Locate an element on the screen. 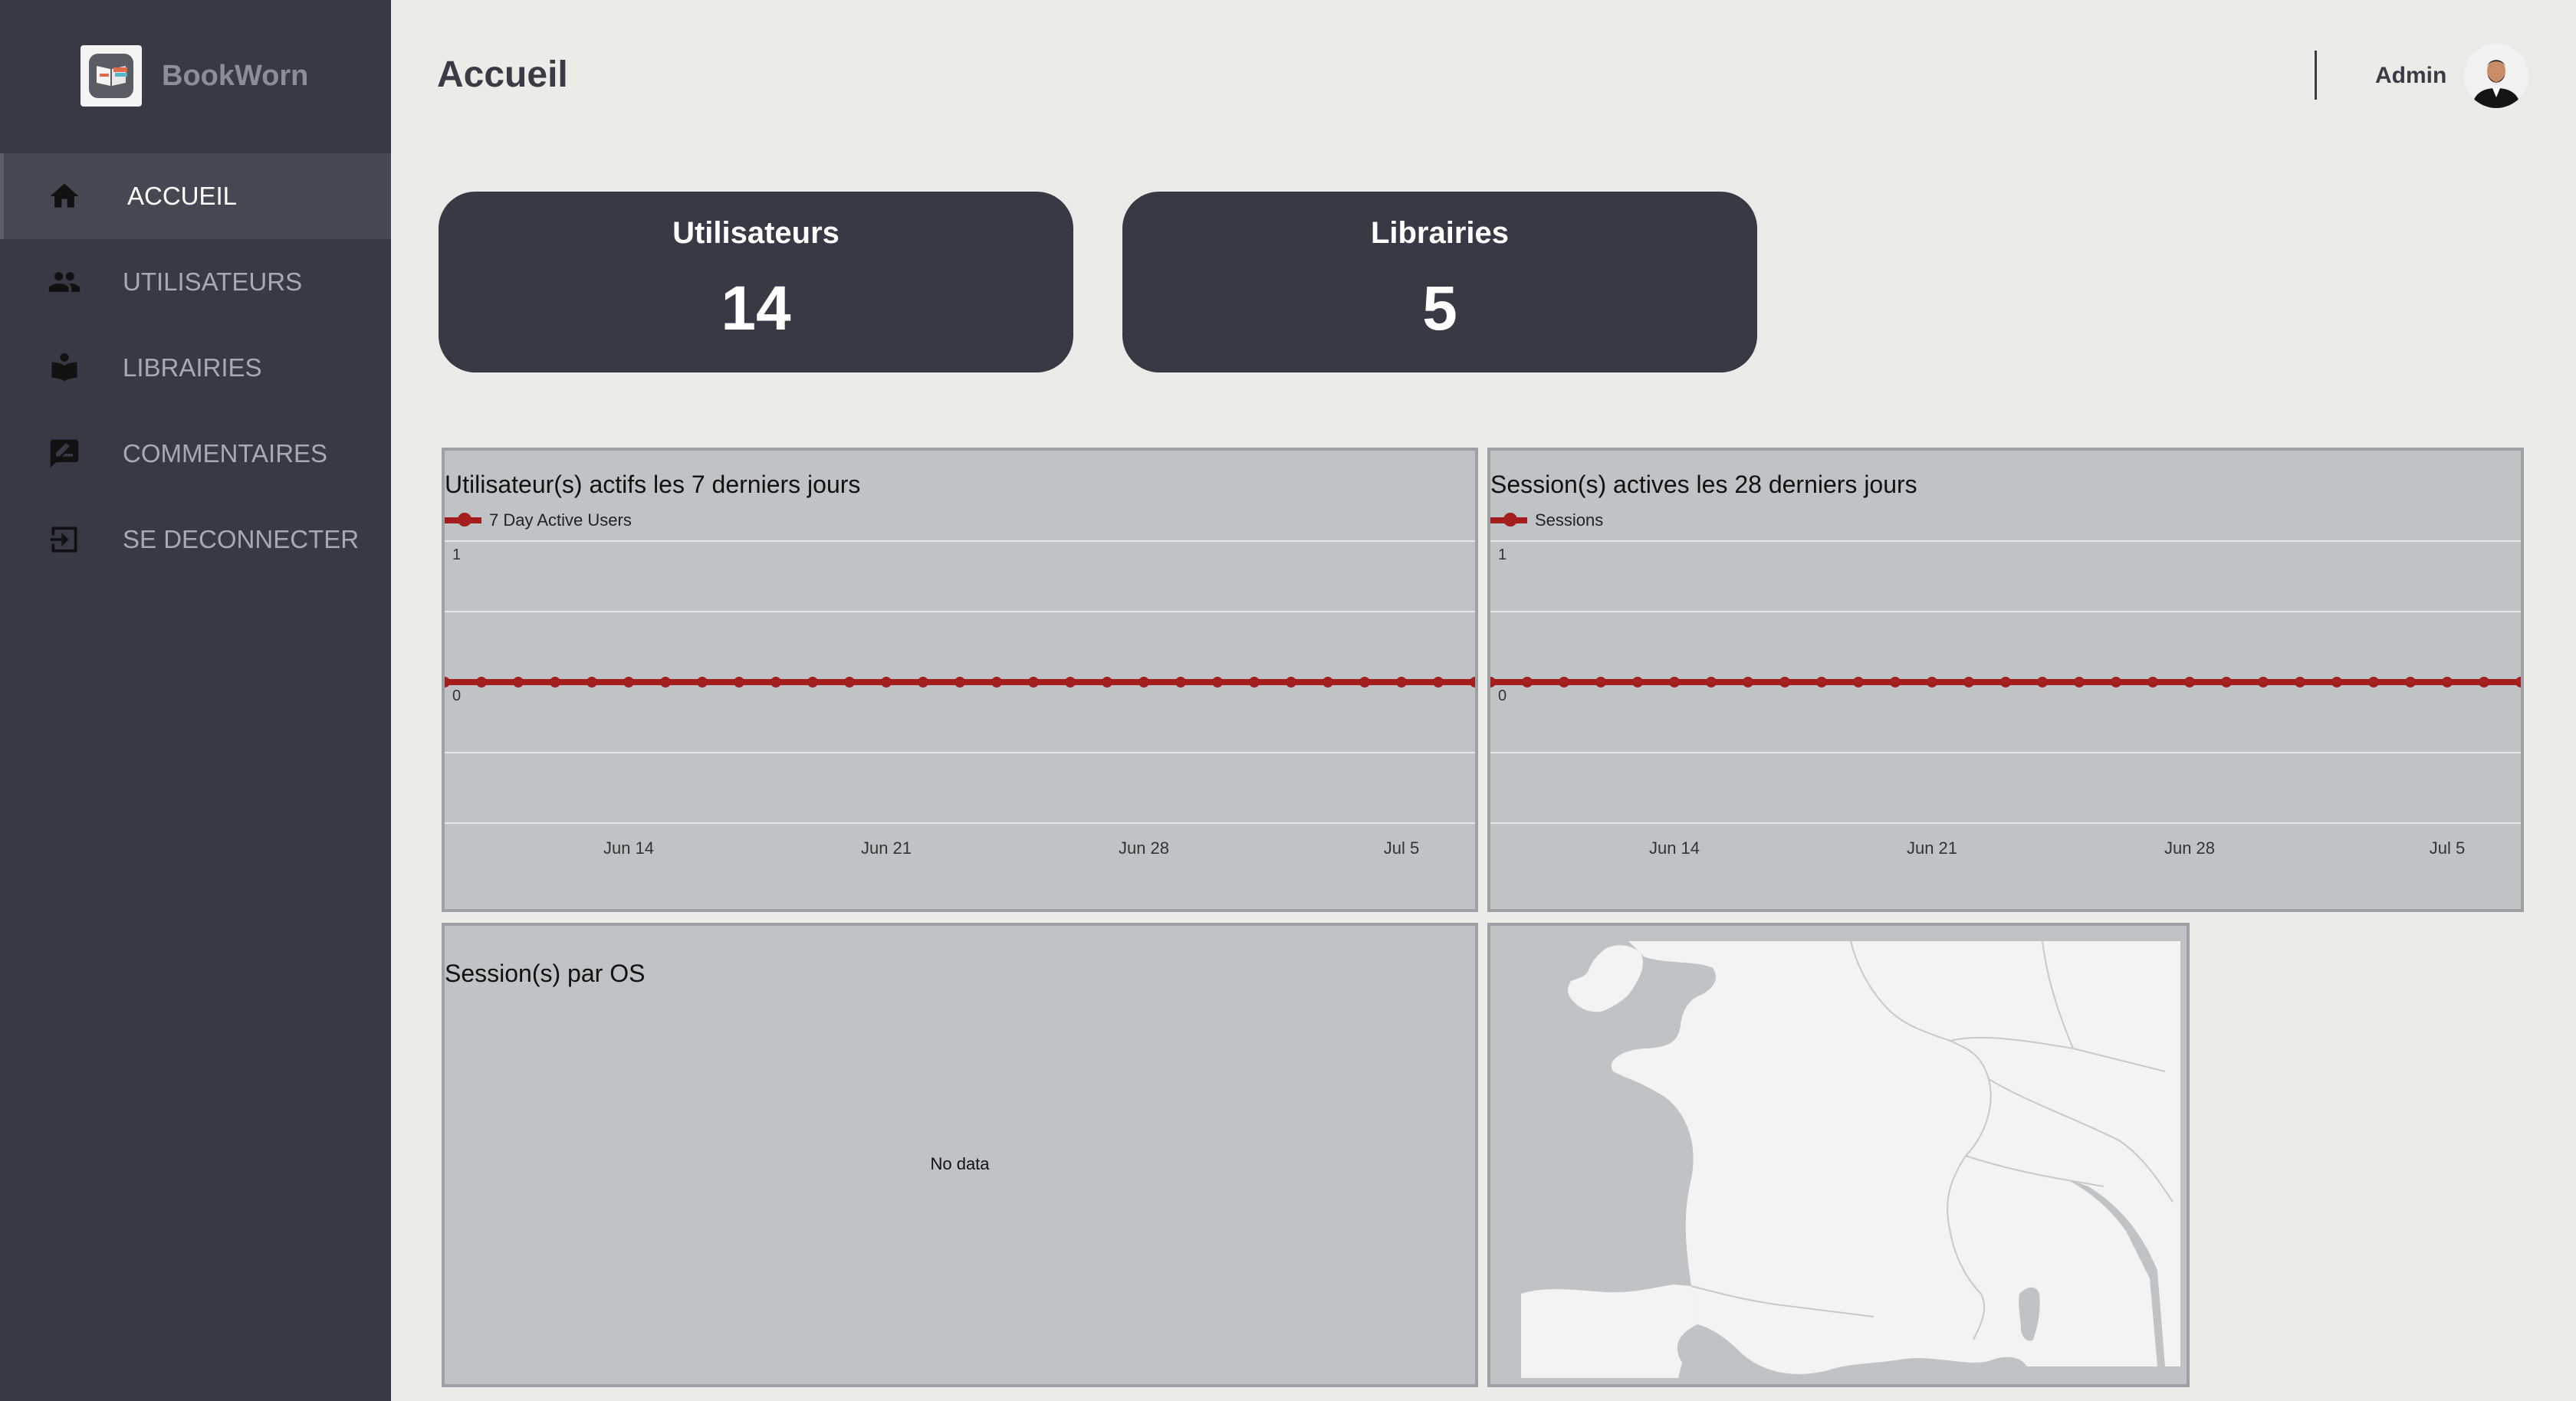 Image resolution: width=2576 pixels, height=1401 pixels. sidebar-item-librairies: LIBRAIRIES is located at coordinates (195, 368).